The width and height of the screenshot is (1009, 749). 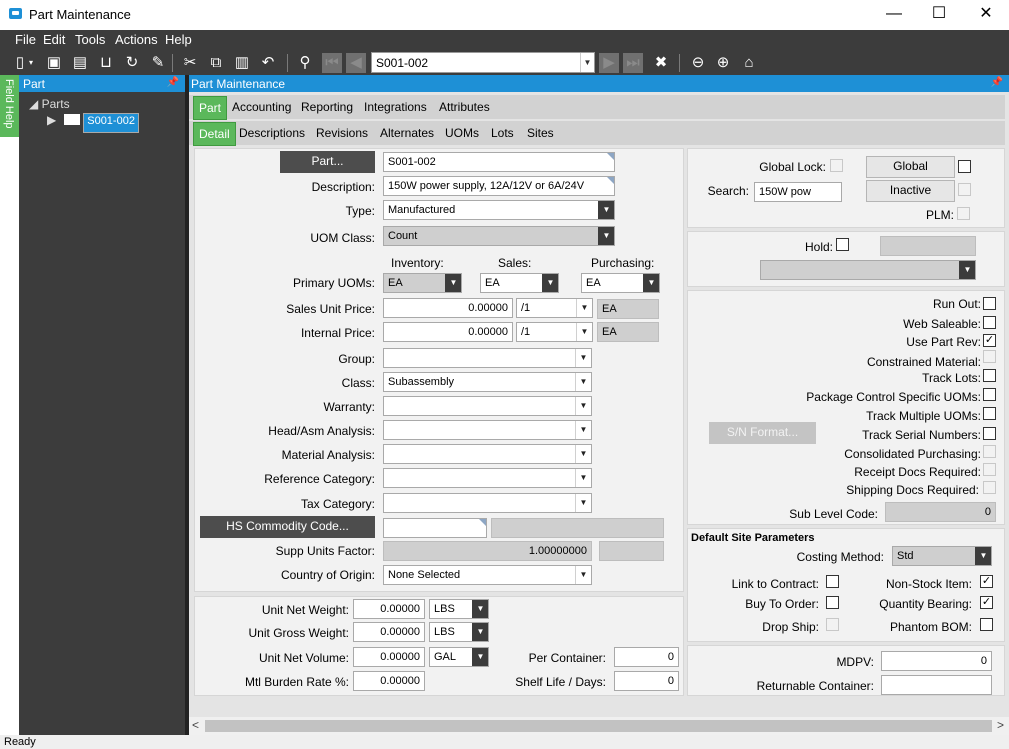 What do you see at coordinates (332, 63) in the screenshot?
I see `first-record-icon: ⏮` at bounding box center [332, 63].